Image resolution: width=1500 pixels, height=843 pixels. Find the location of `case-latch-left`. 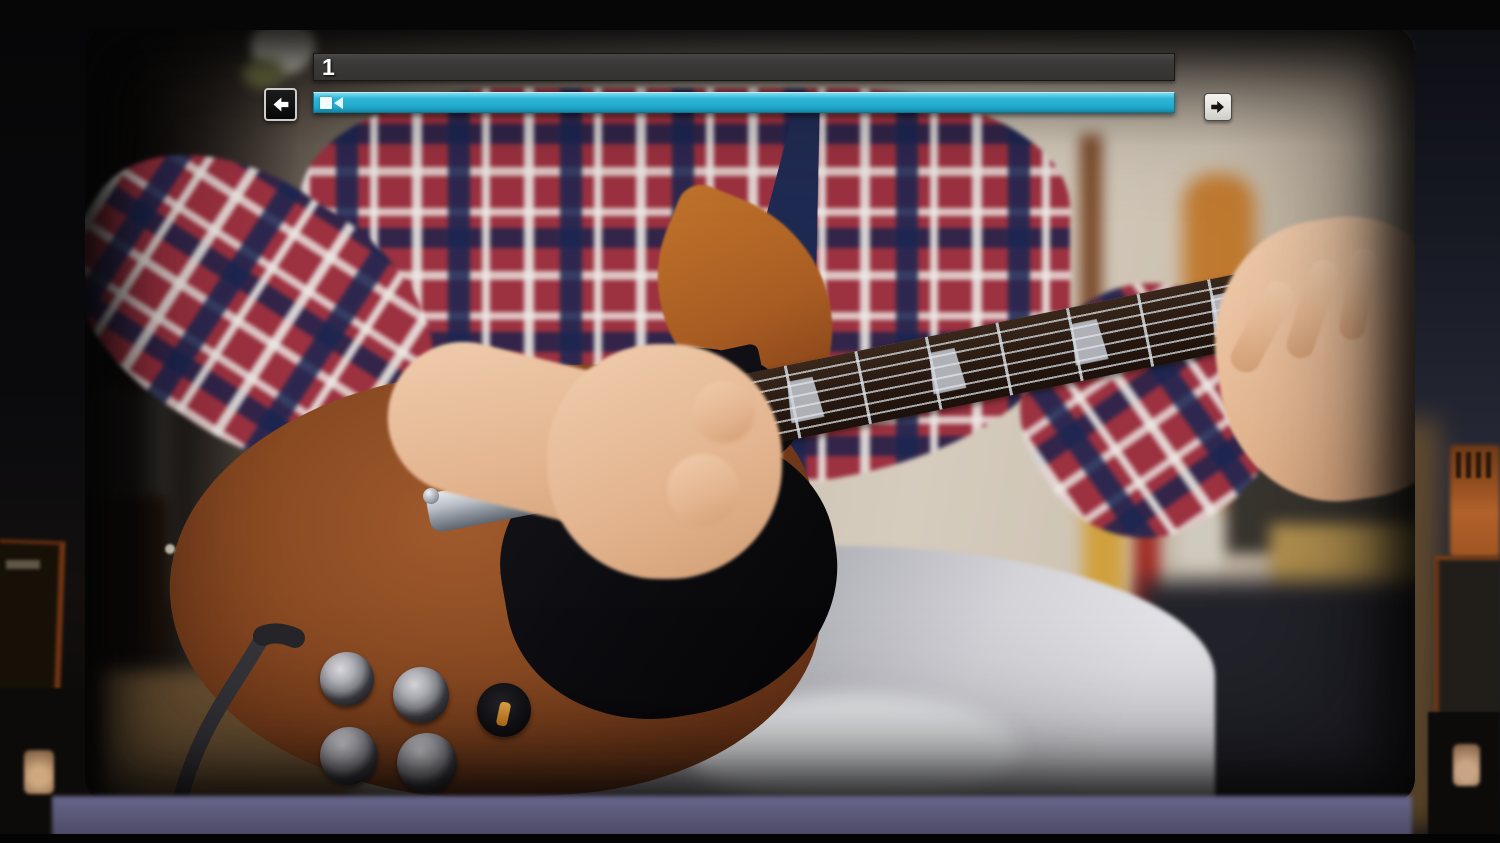

case-latch-left is located at coordinates (39, 772).